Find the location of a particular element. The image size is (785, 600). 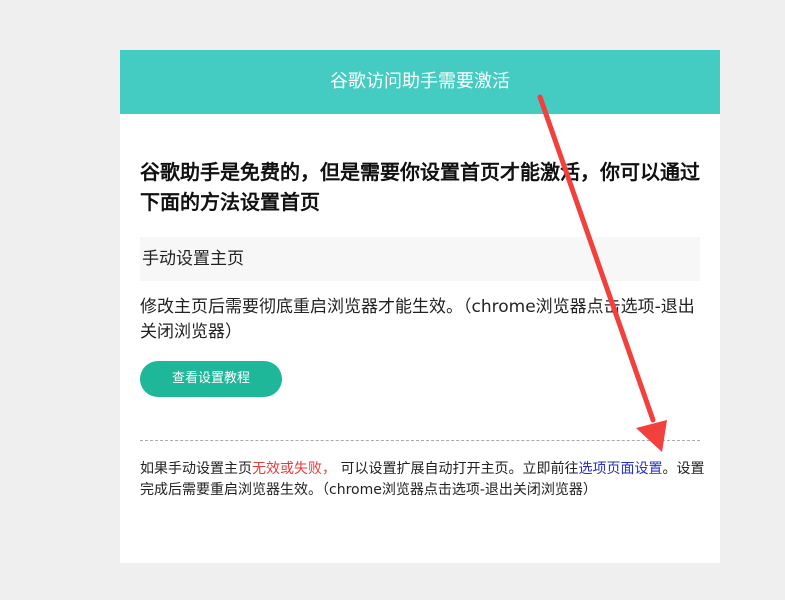

activation-headline: 谷歌助手是免费的，但是需要你设置首页才能激活，你可以通过下面的方法设置首页 is located at coordinates (420, 187).